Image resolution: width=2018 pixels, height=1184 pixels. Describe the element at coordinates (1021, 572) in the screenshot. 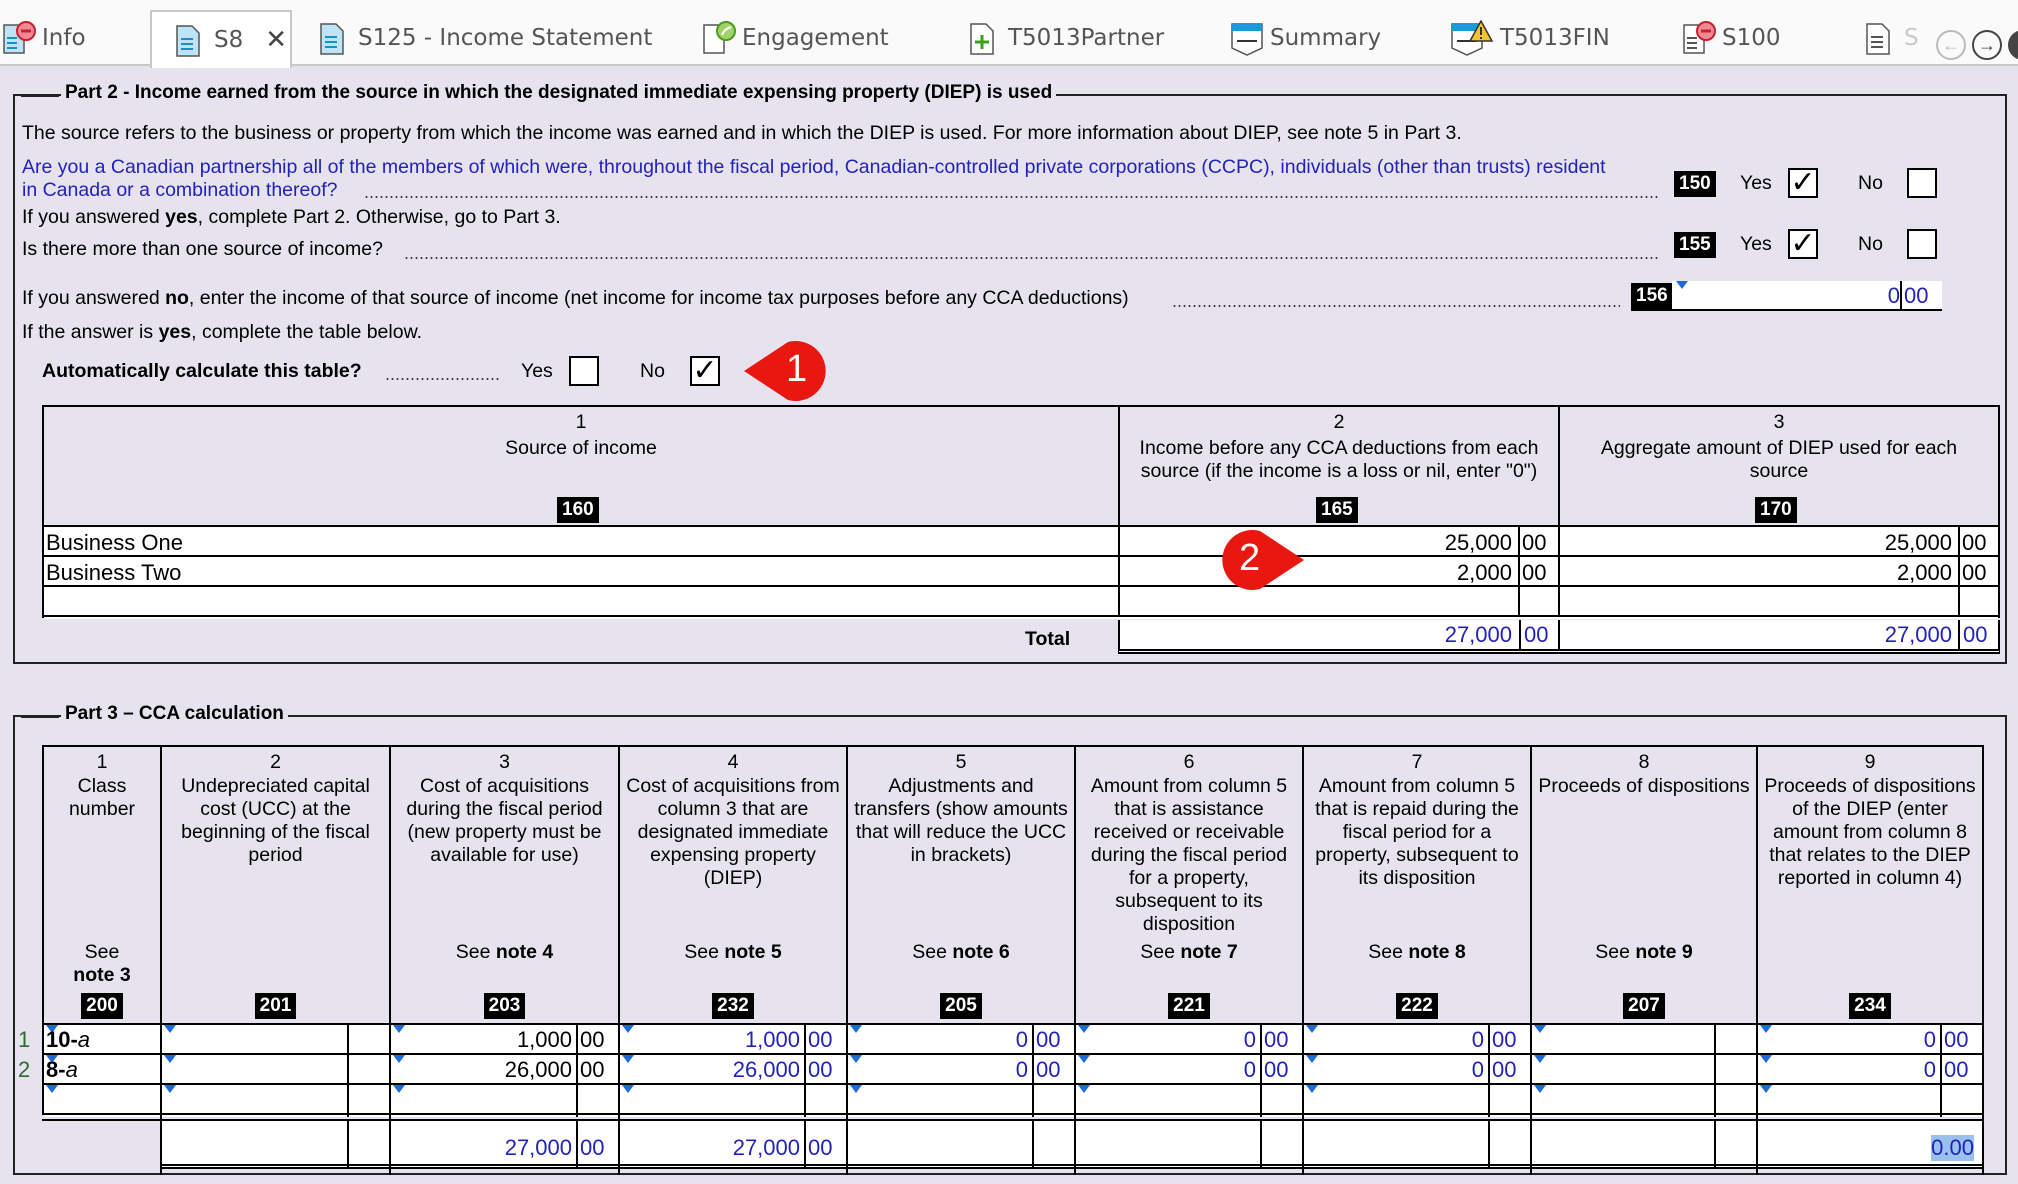

I see `source-income-row: Business Two 2,000 00 2,000 00` at that location.